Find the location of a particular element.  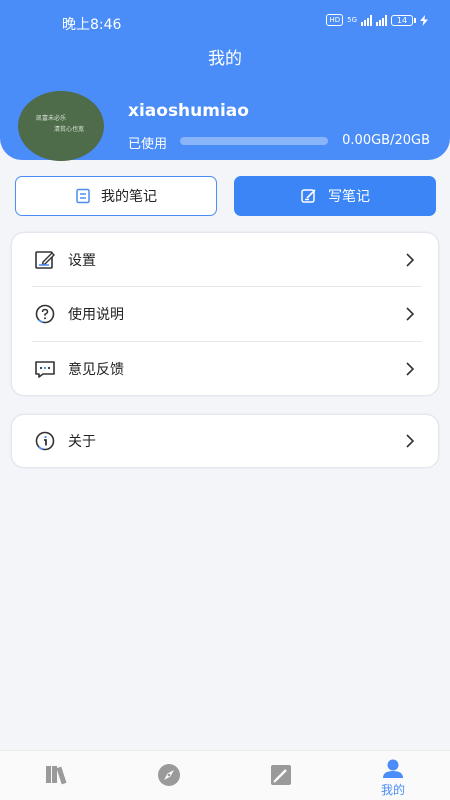

tab-notes is located at coordinates (281, 775).